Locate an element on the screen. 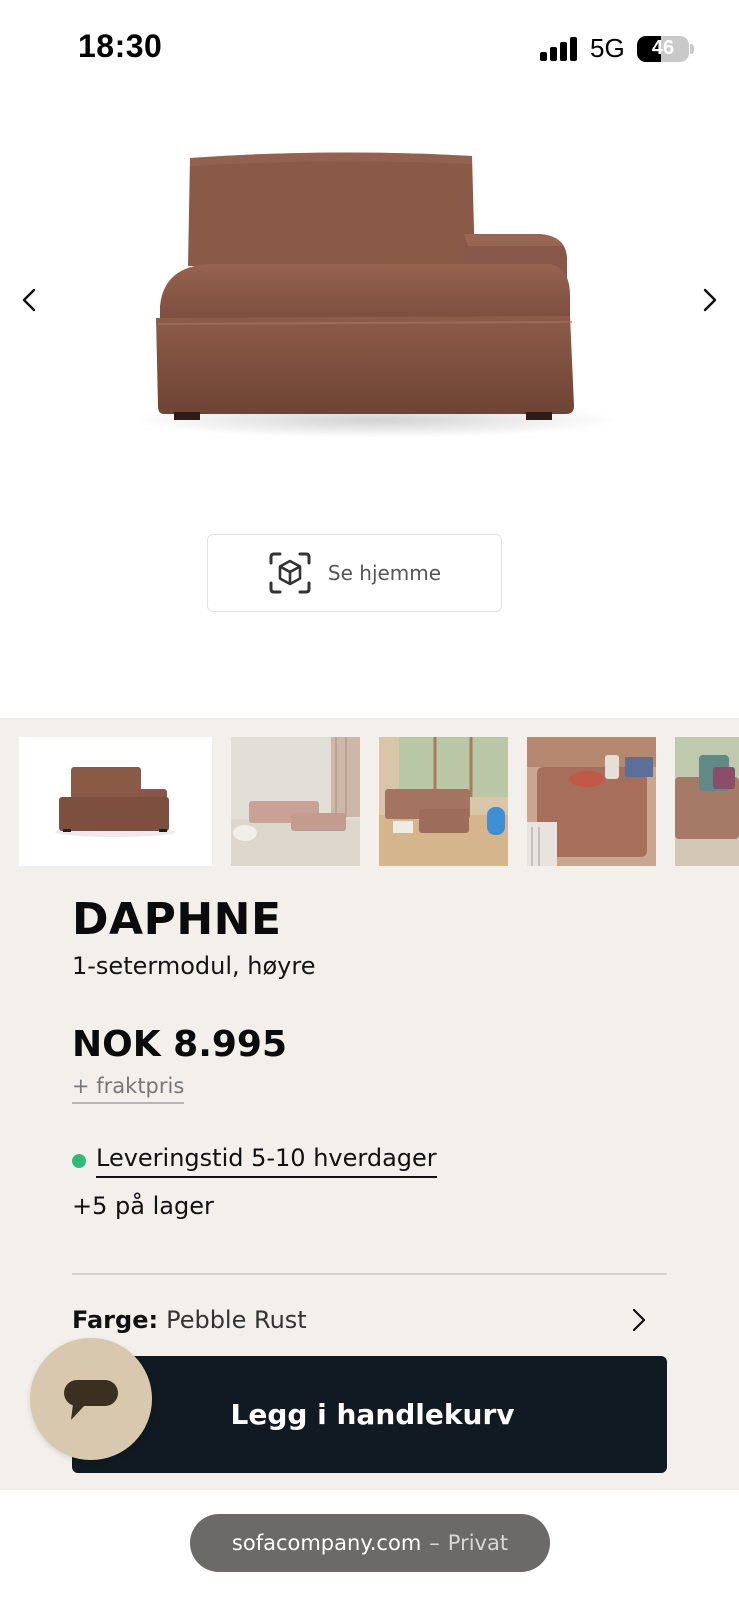  color-label: Farge: is located at coordinates (115, 1320).